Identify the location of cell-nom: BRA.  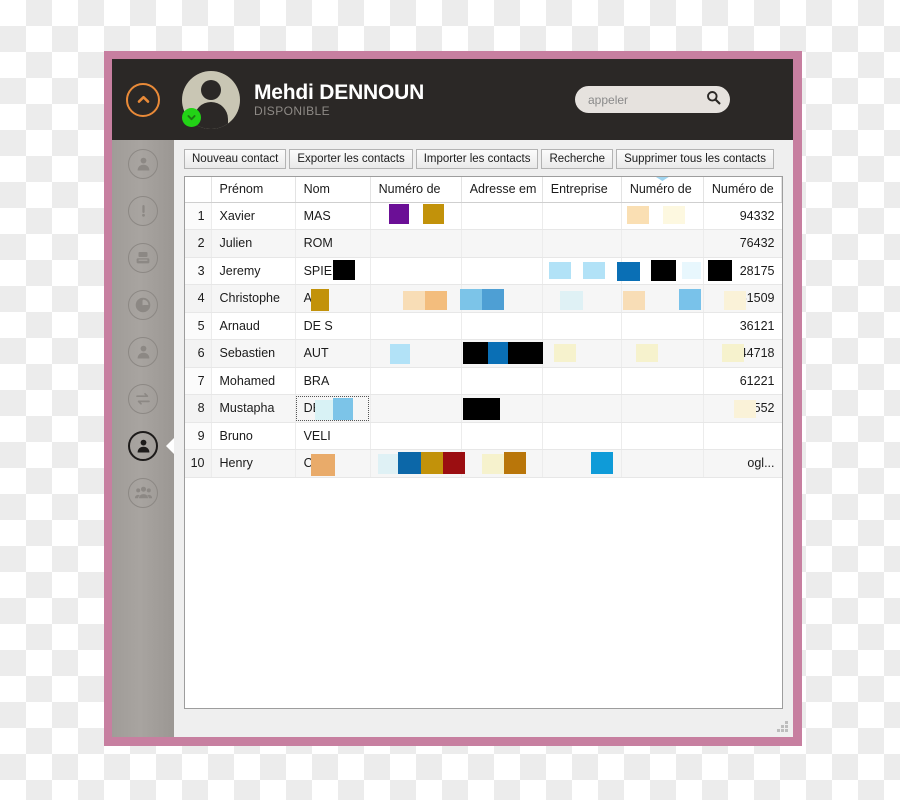
(333, 381).